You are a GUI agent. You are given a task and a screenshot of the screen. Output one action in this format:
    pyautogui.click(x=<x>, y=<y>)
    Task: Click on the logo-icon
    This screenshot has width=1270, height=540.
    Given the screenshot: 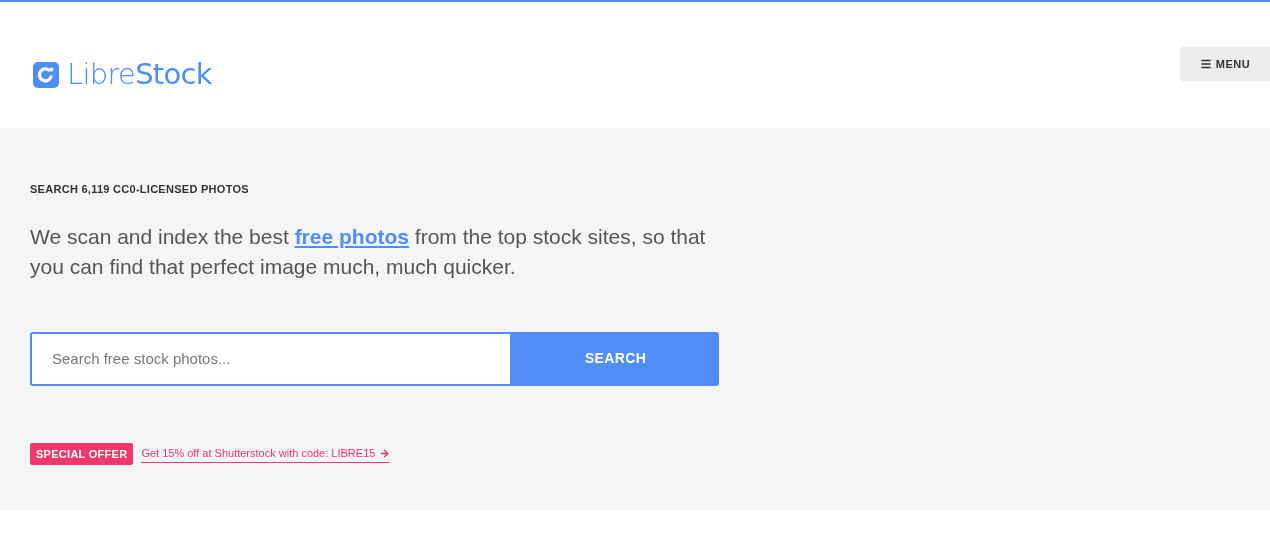 What is the action you would take?
    pyautogui.click(x=46, y=74)
    